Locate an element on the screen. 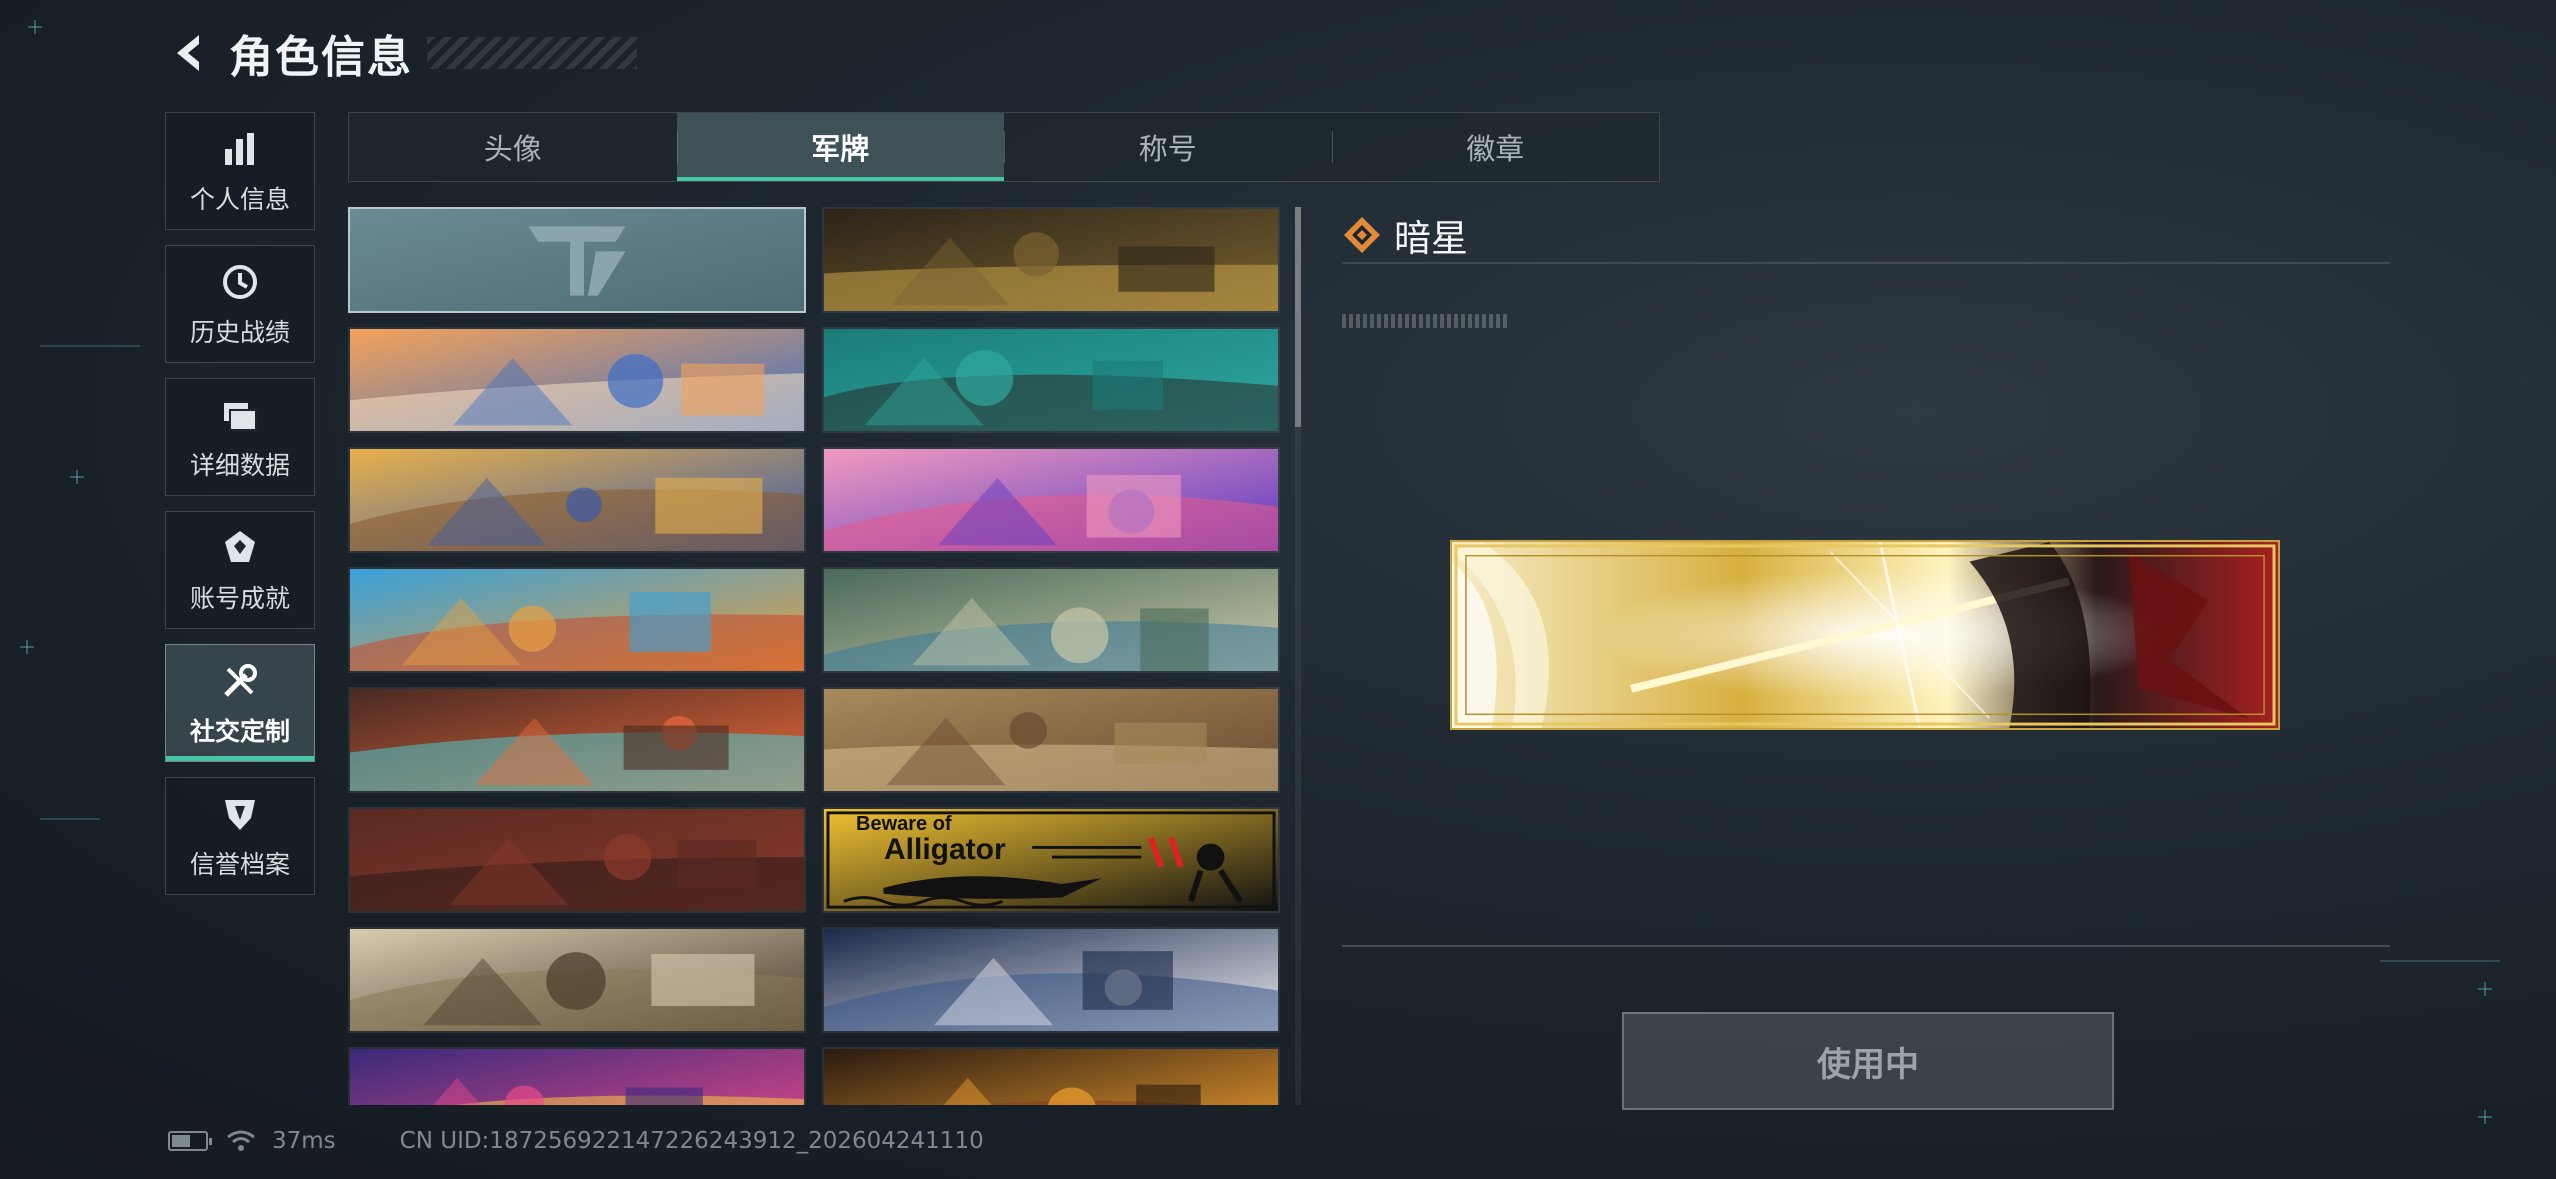 The width and height of the screenshot is (2556, 1179). preview-artwork is located at coordinates (1865, 635).